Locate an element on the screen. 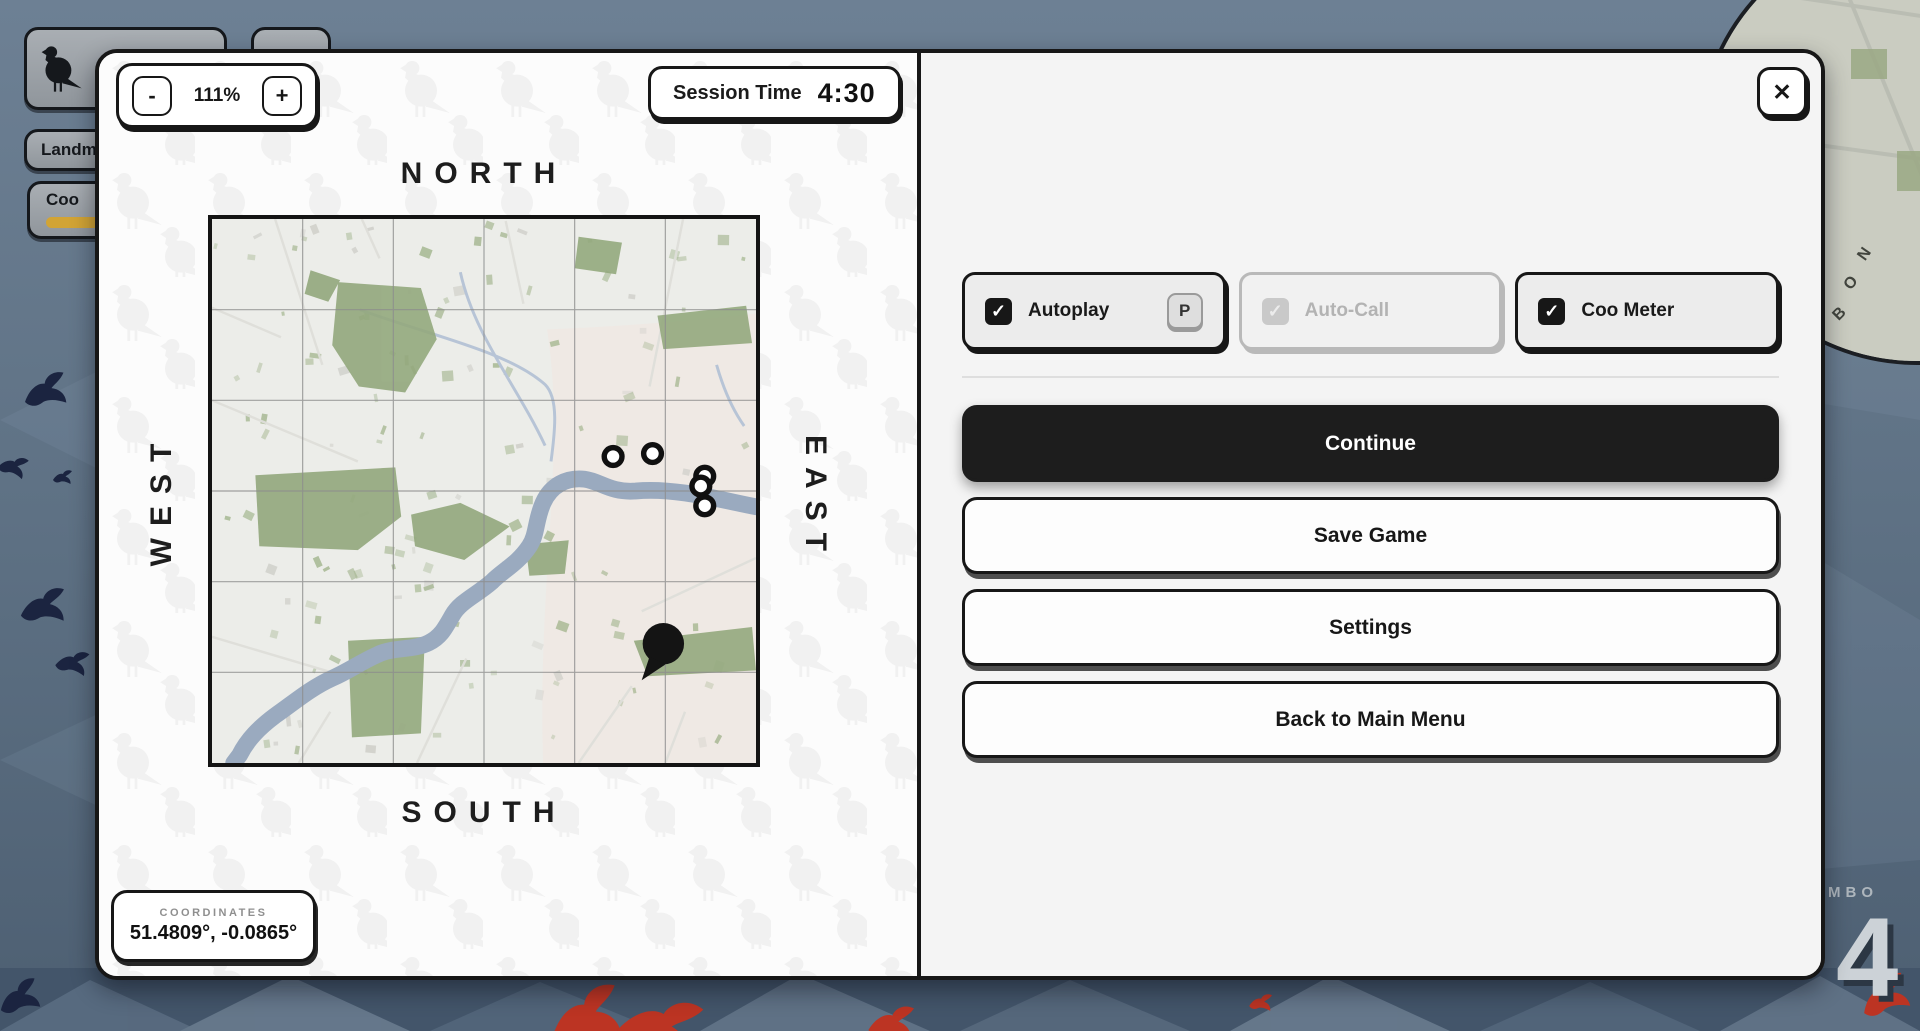 The width and height of the screenshot is (1920, 1031). bird-silhouettes is located at coordinates (45, 694).